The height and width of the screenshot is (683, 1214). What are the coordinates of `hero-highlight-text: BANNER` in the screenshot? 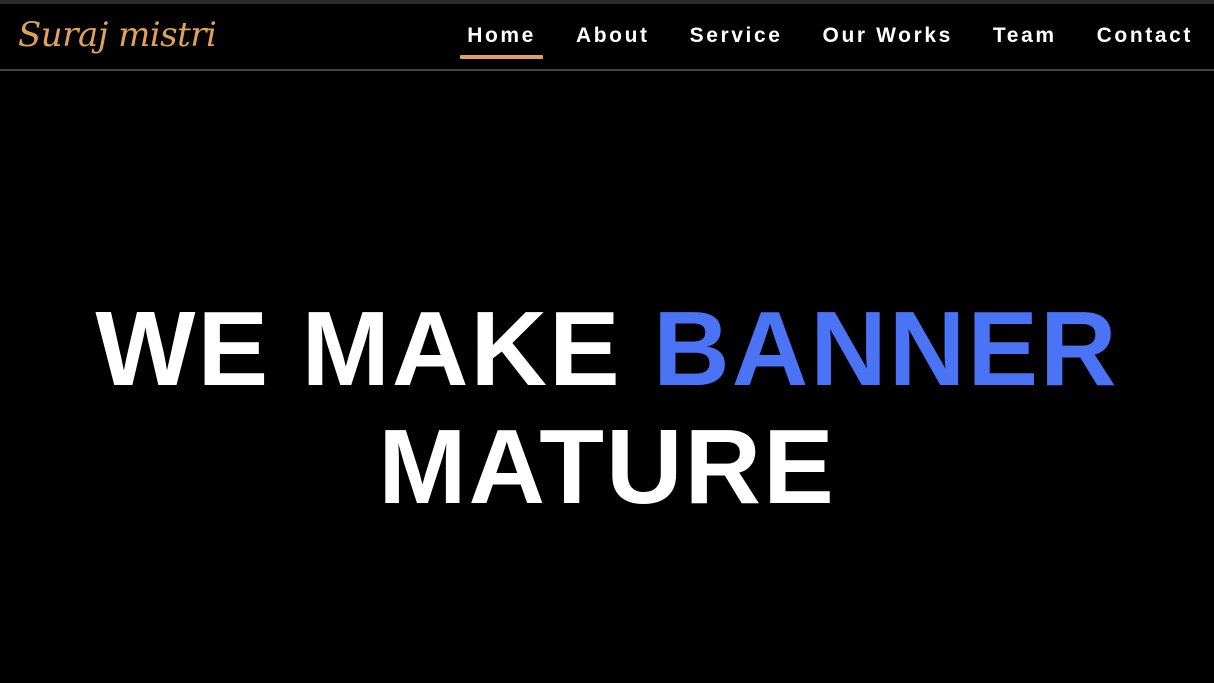 It's located at (886, 349).